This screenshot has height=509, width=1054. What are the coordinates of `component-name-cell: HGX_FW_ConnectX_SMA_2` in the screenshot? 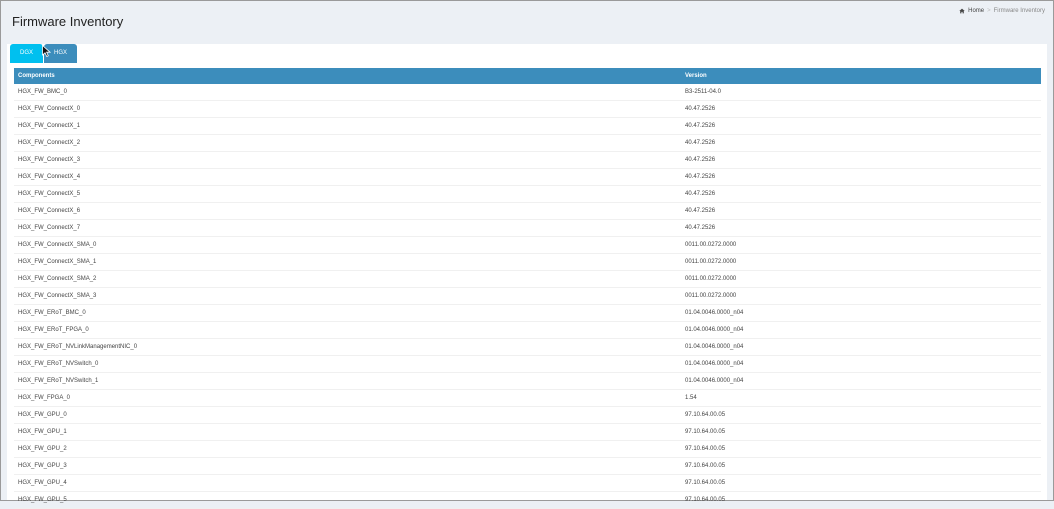 It's located at (57, 279).